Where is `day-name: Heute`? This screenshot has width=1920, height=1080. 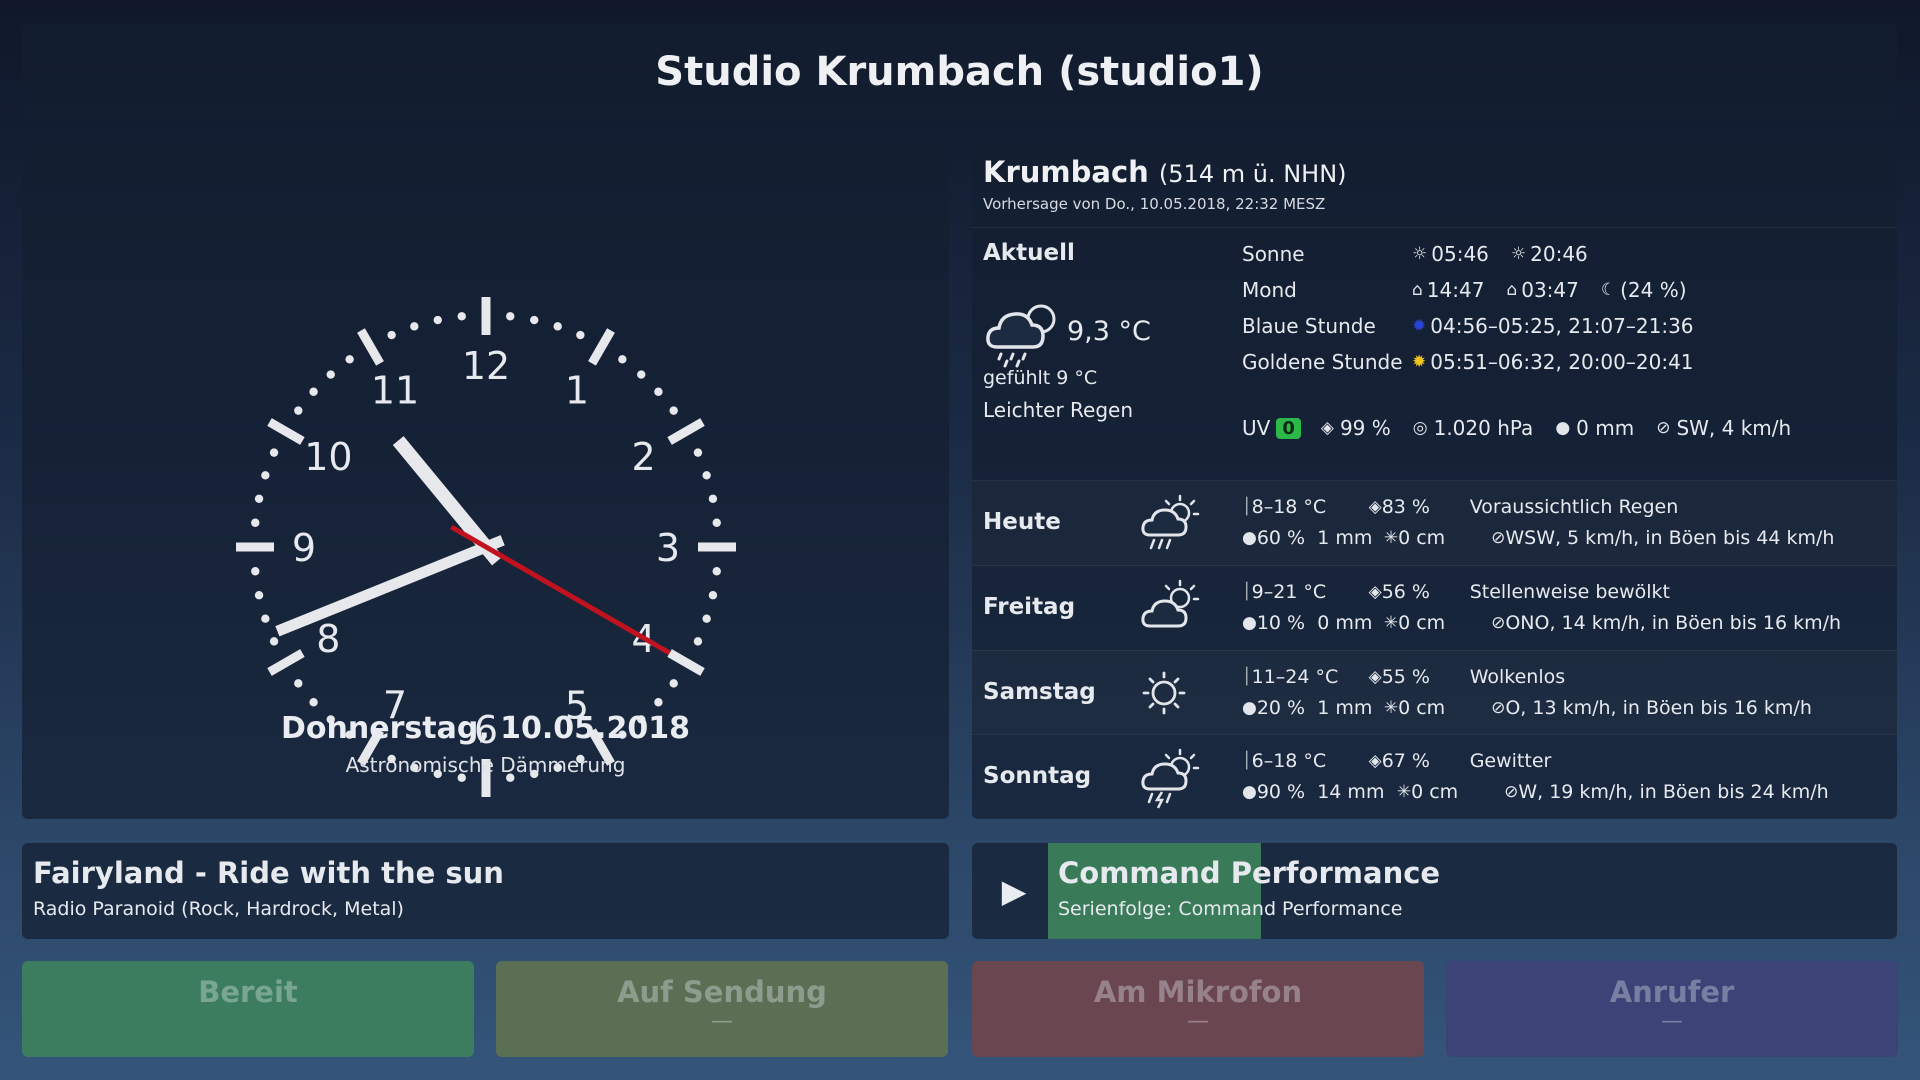 day-name: Heute is located at coordinates (1022, 522).